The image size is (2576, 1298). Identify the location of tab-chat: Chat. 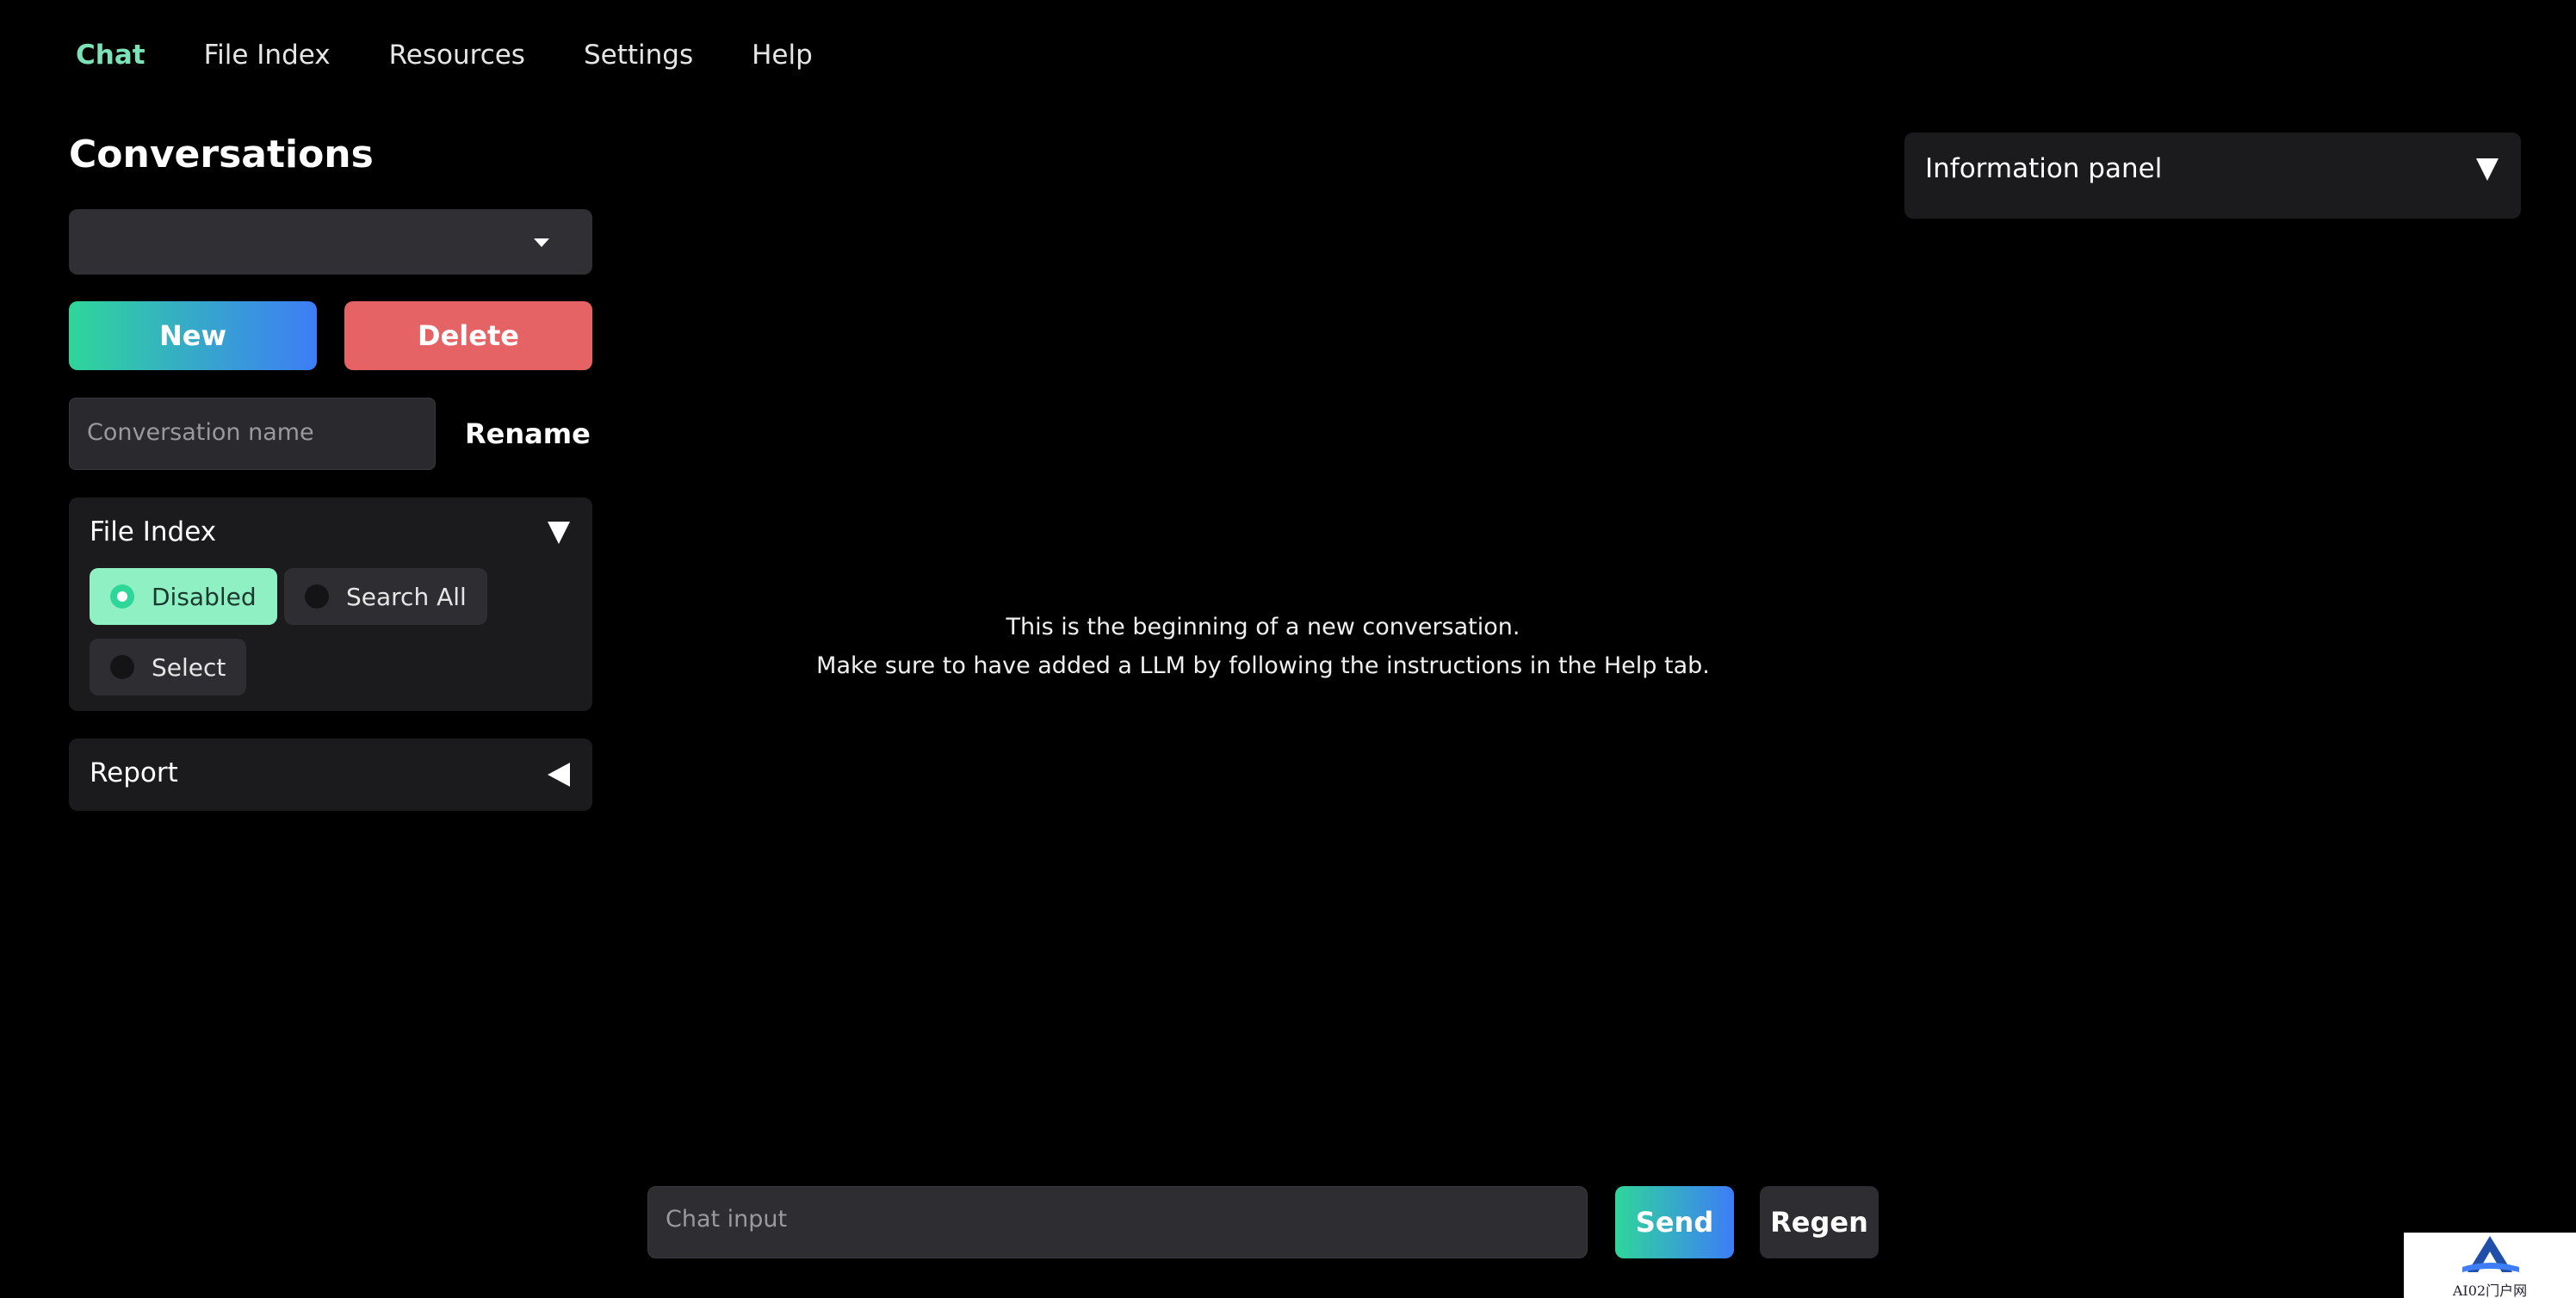
(111, 55).